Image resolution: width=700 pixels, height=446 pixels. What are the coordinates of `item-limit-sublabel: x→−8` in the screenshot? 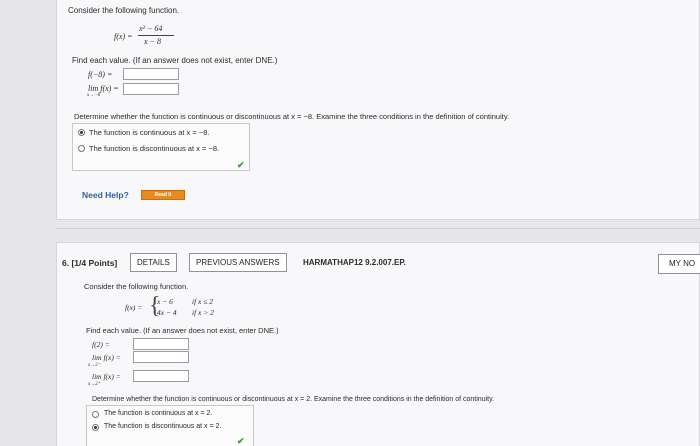 It's located at (94, 95).